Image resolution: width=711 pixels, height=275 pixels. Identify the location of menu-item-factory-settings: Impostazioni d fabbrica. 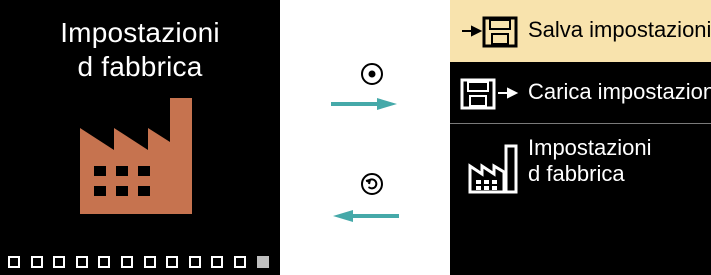
(580, 169).